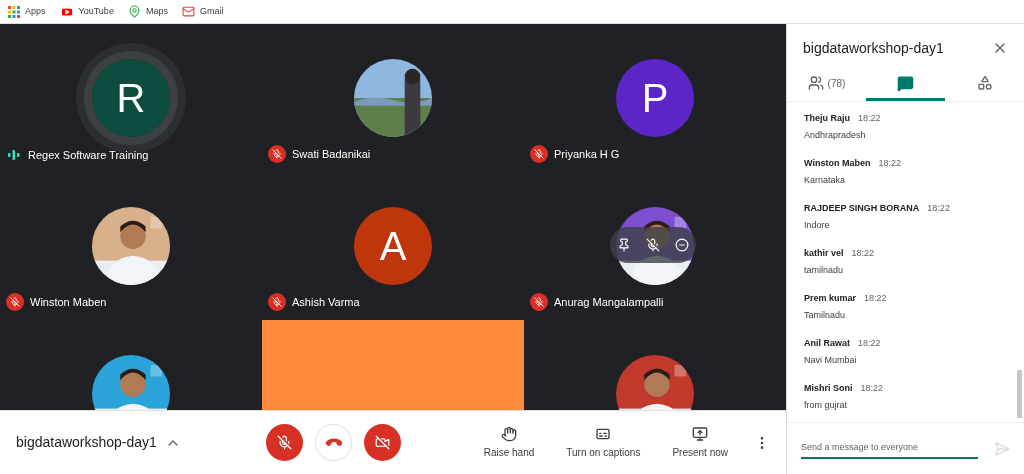 The width and height of the screenshot is (1024, 474). Describe the element at coordinates (333, 442) in the screenshot. I see `hang-up-button` at that location.